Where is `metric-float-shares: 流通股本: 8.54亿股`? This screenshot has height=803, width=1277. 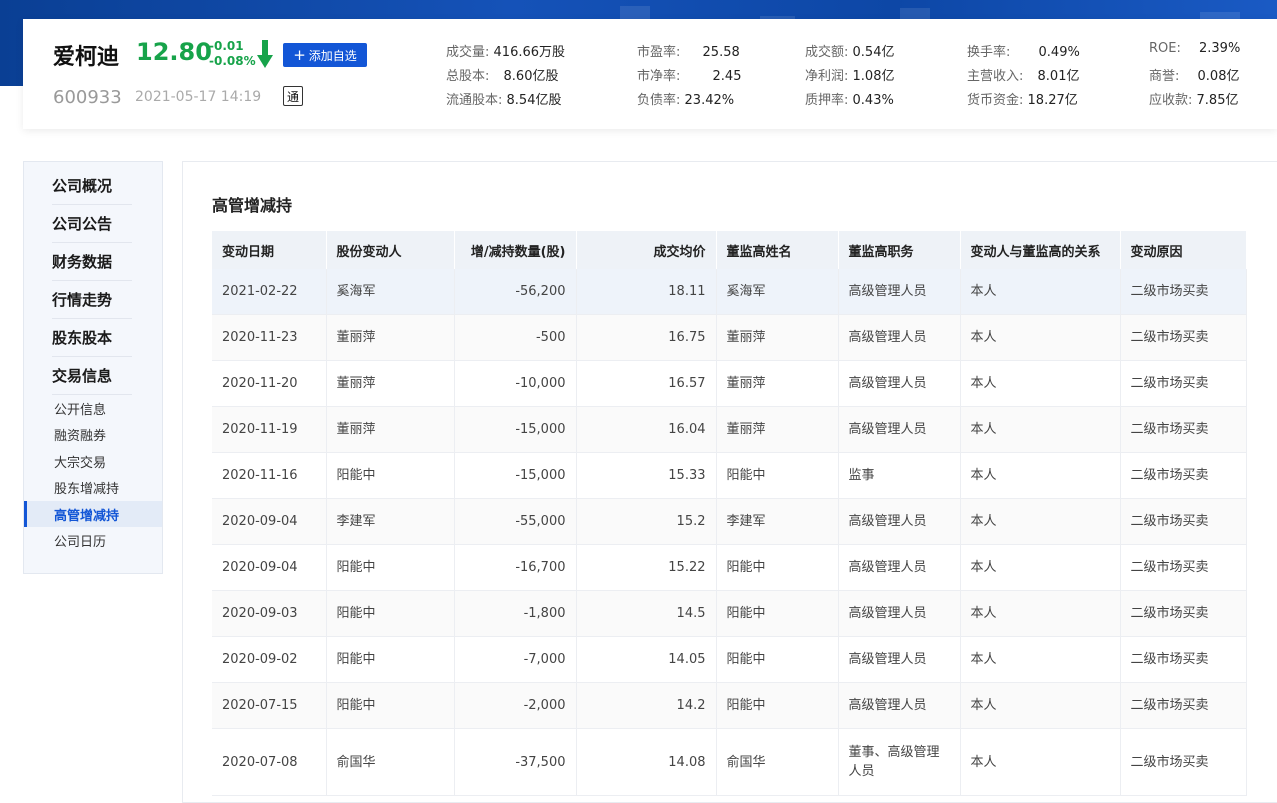
metric-float-shares: 流通股本: 8.54亿股 is located at coordinates (503, 98).